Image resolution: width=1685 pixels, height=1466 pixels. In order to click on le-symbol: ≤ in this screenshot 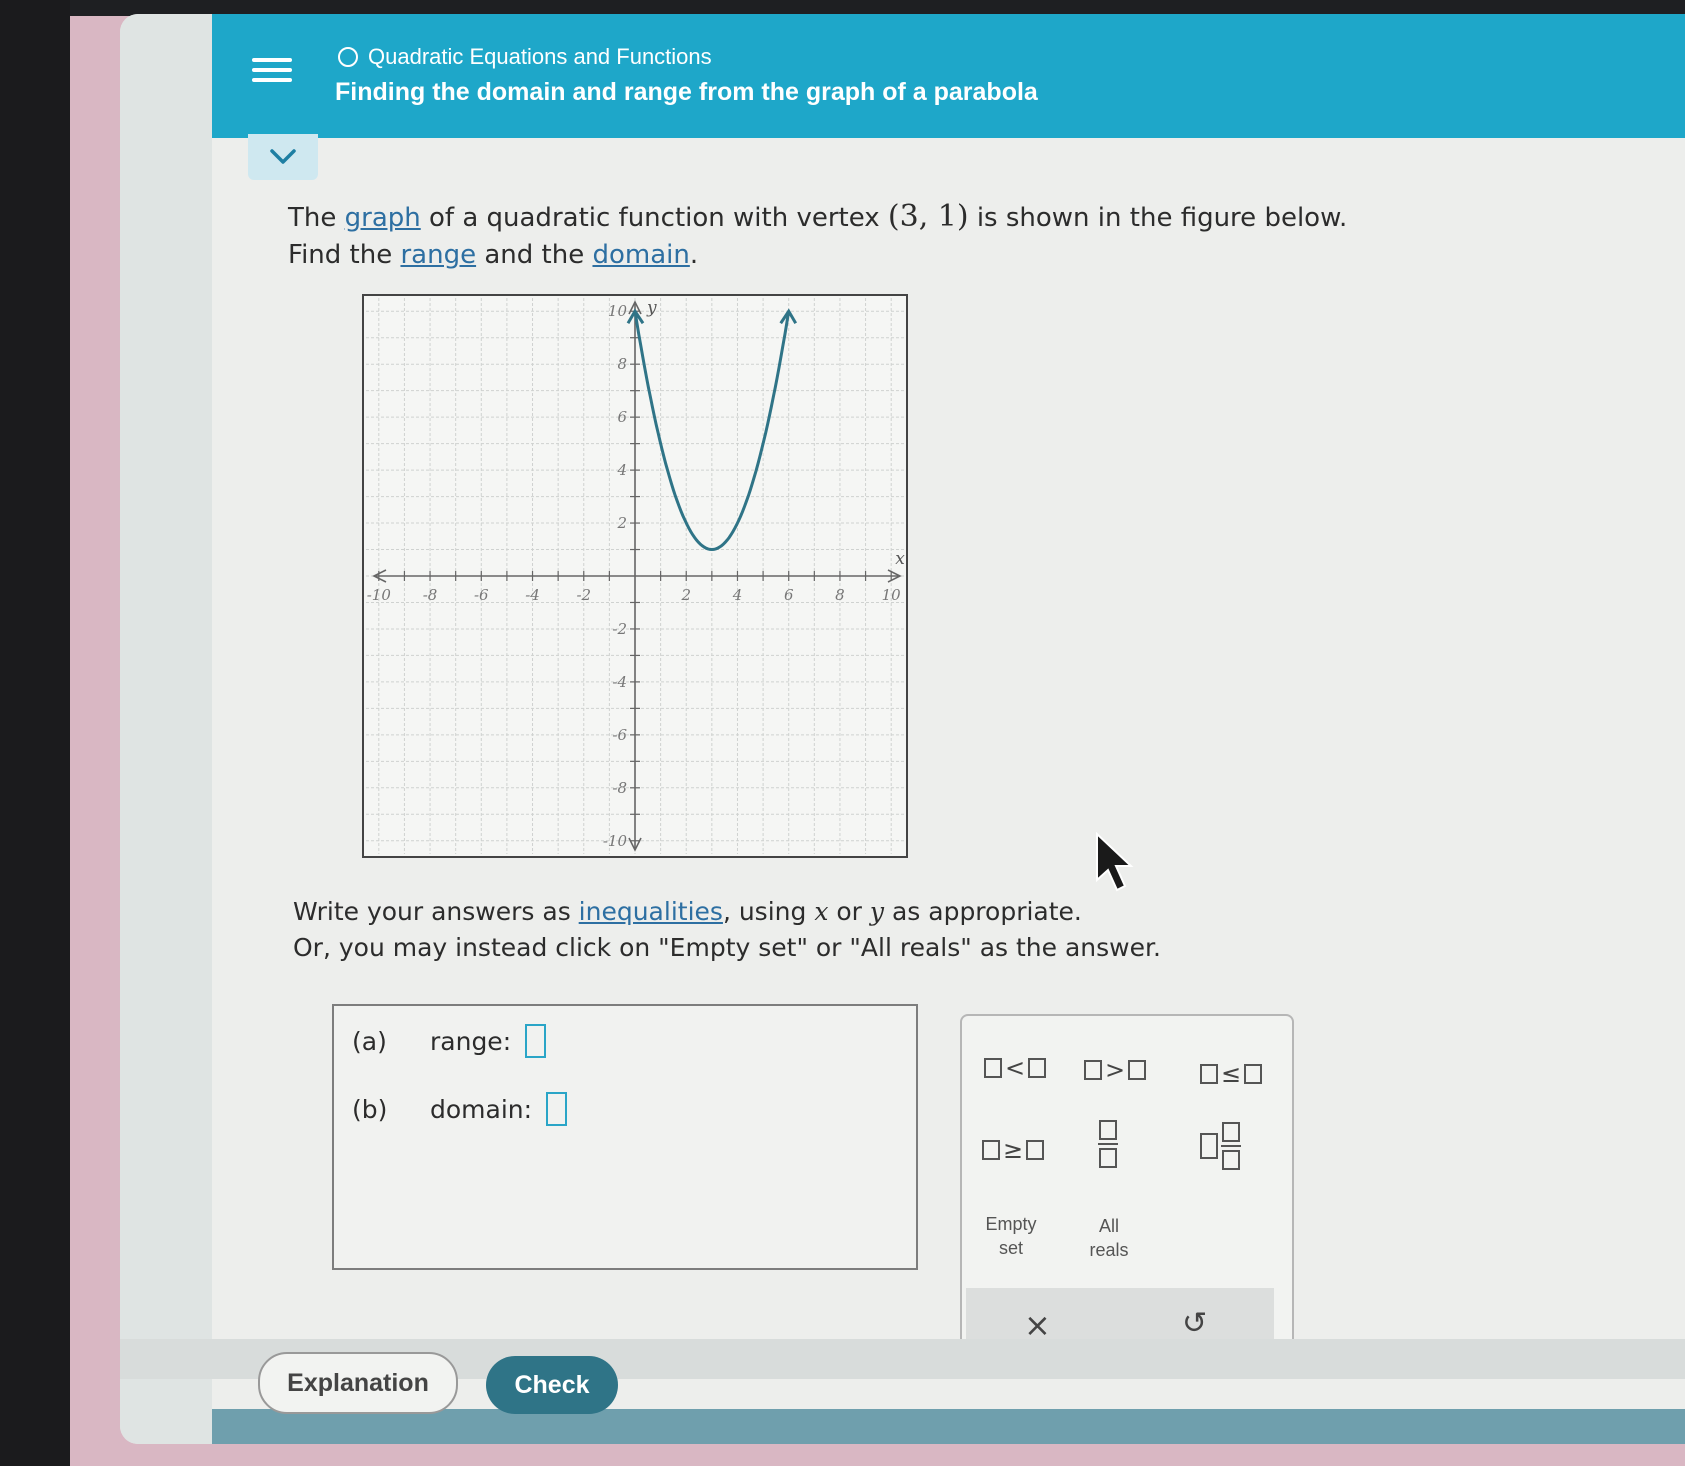, I will do `click(1231, 1074)`.